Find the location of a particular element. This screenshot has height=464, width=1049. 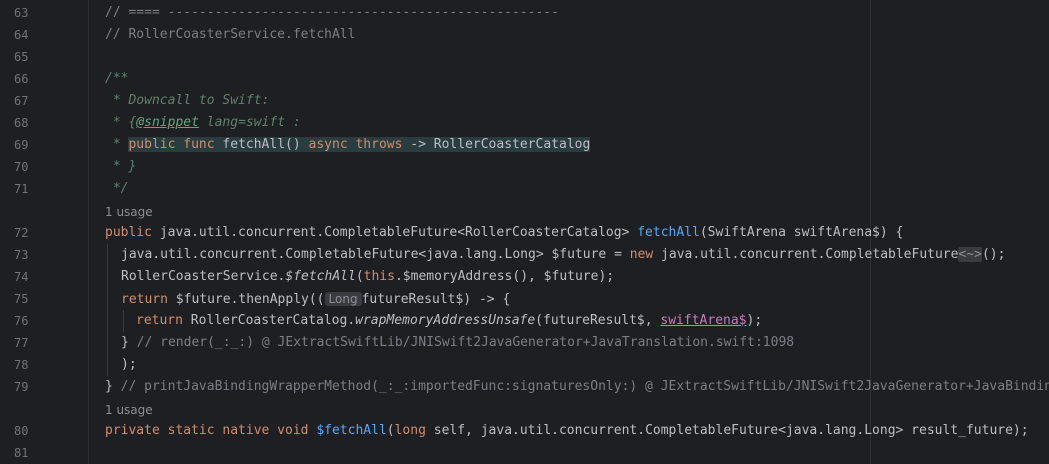

keyword: private static native void is located at coordinates (207, 430).